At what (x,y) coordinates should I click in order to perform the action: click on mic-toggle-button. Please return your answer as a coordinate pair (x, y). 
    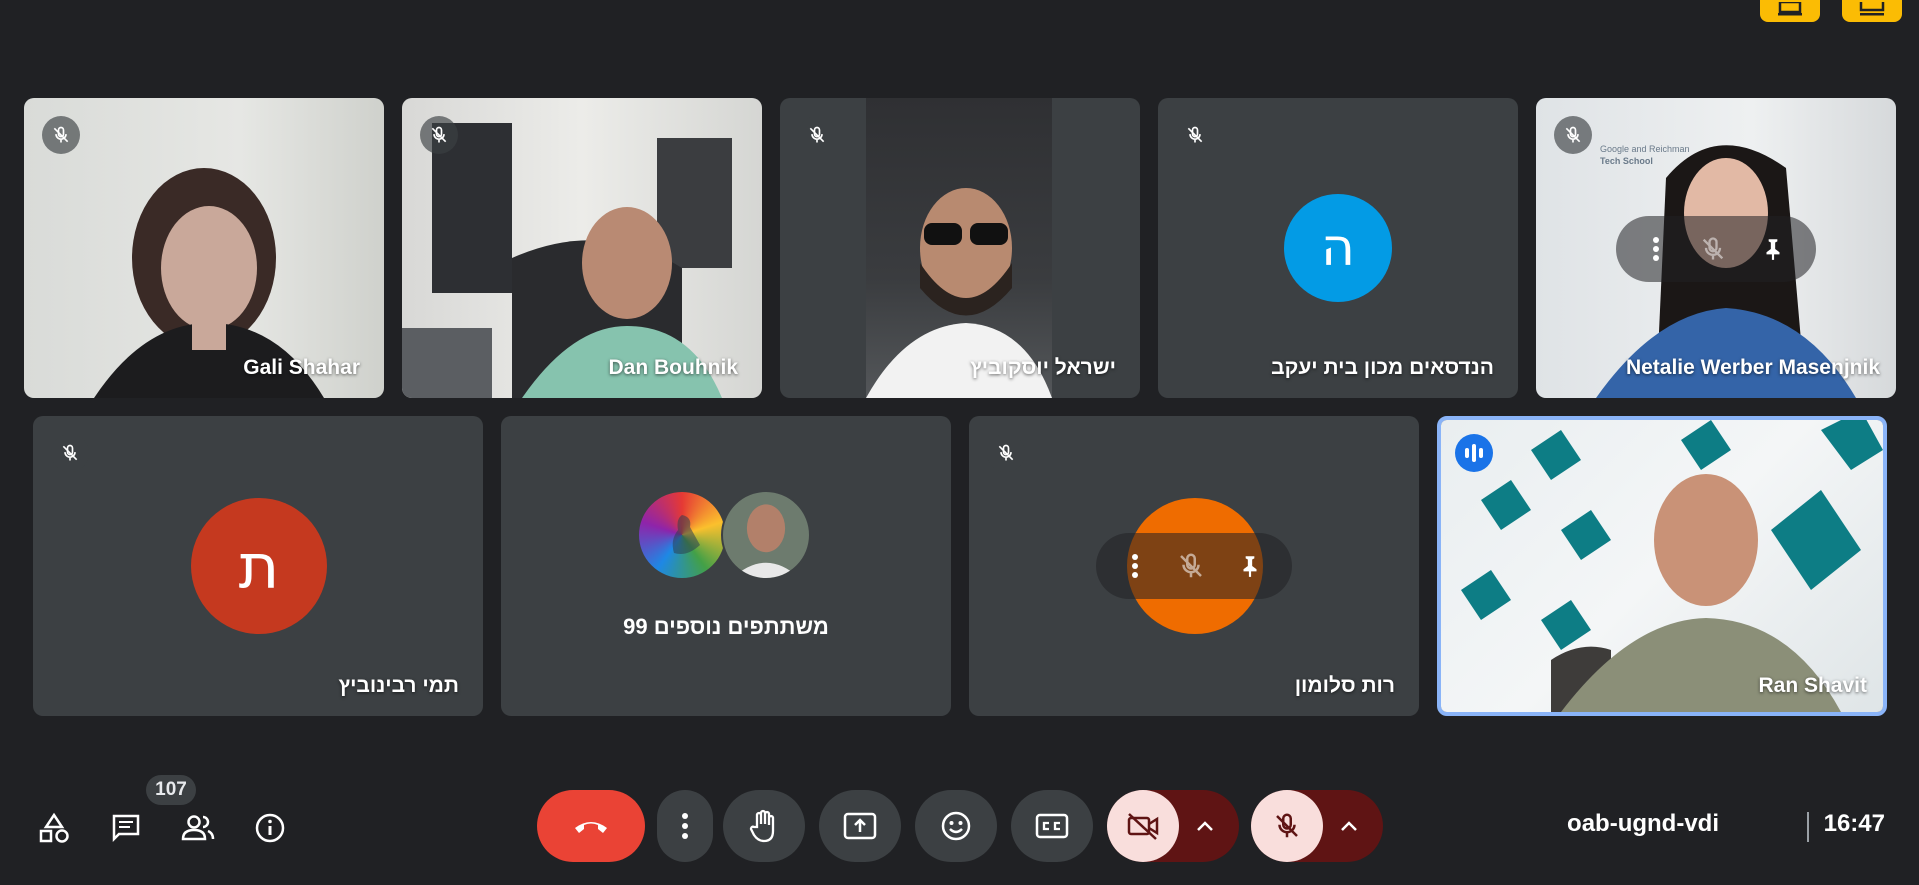
    Looking at the image, I should click on (1287, 826).